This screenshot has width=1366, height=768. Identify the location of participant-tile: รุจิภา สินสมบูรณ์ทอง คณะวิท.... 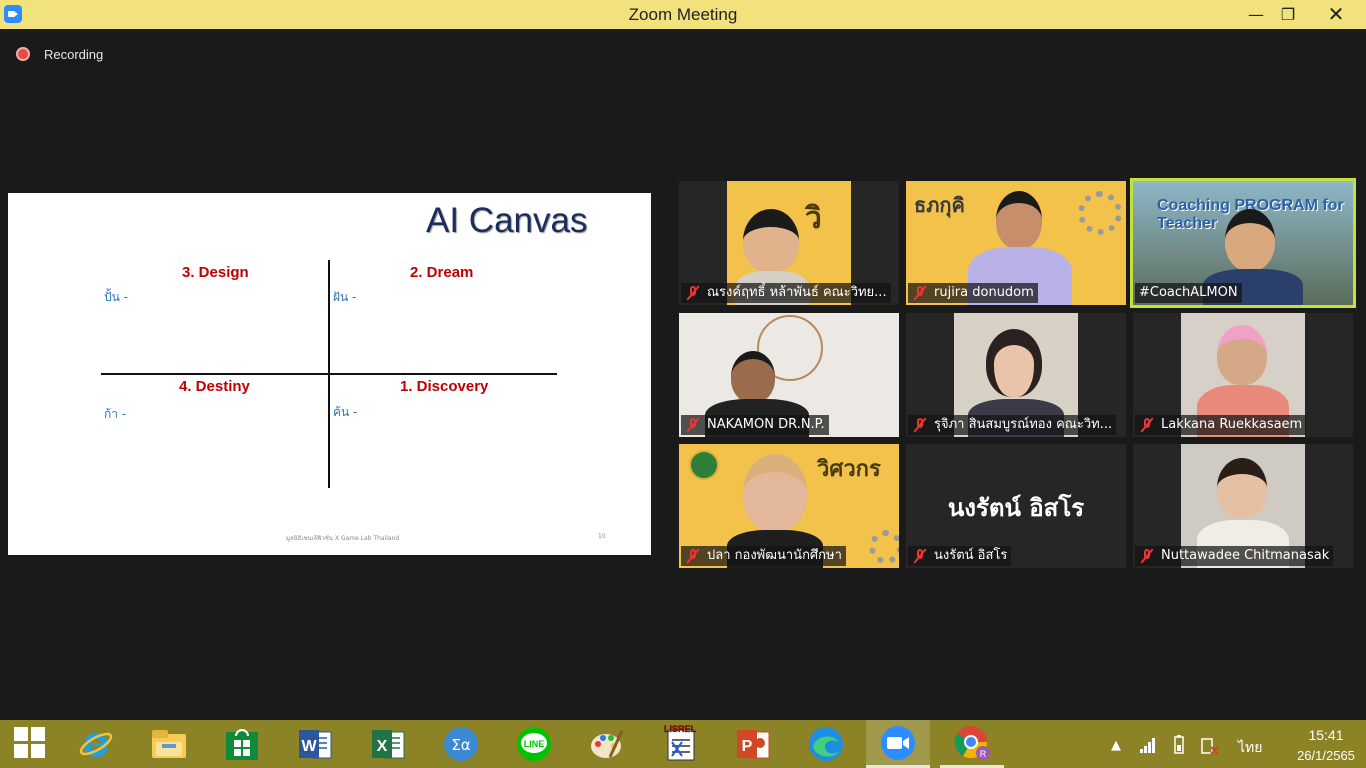
(1016, 375).